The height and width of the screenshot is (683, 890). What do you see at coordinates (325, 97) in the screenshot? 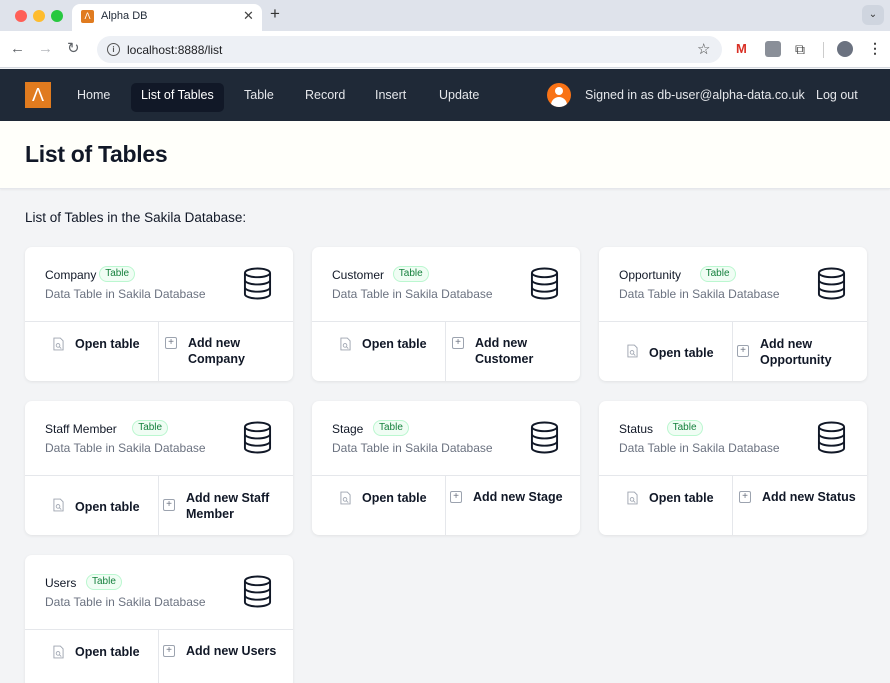
I see `nav-record: Record` at bounding box center [325, 97].